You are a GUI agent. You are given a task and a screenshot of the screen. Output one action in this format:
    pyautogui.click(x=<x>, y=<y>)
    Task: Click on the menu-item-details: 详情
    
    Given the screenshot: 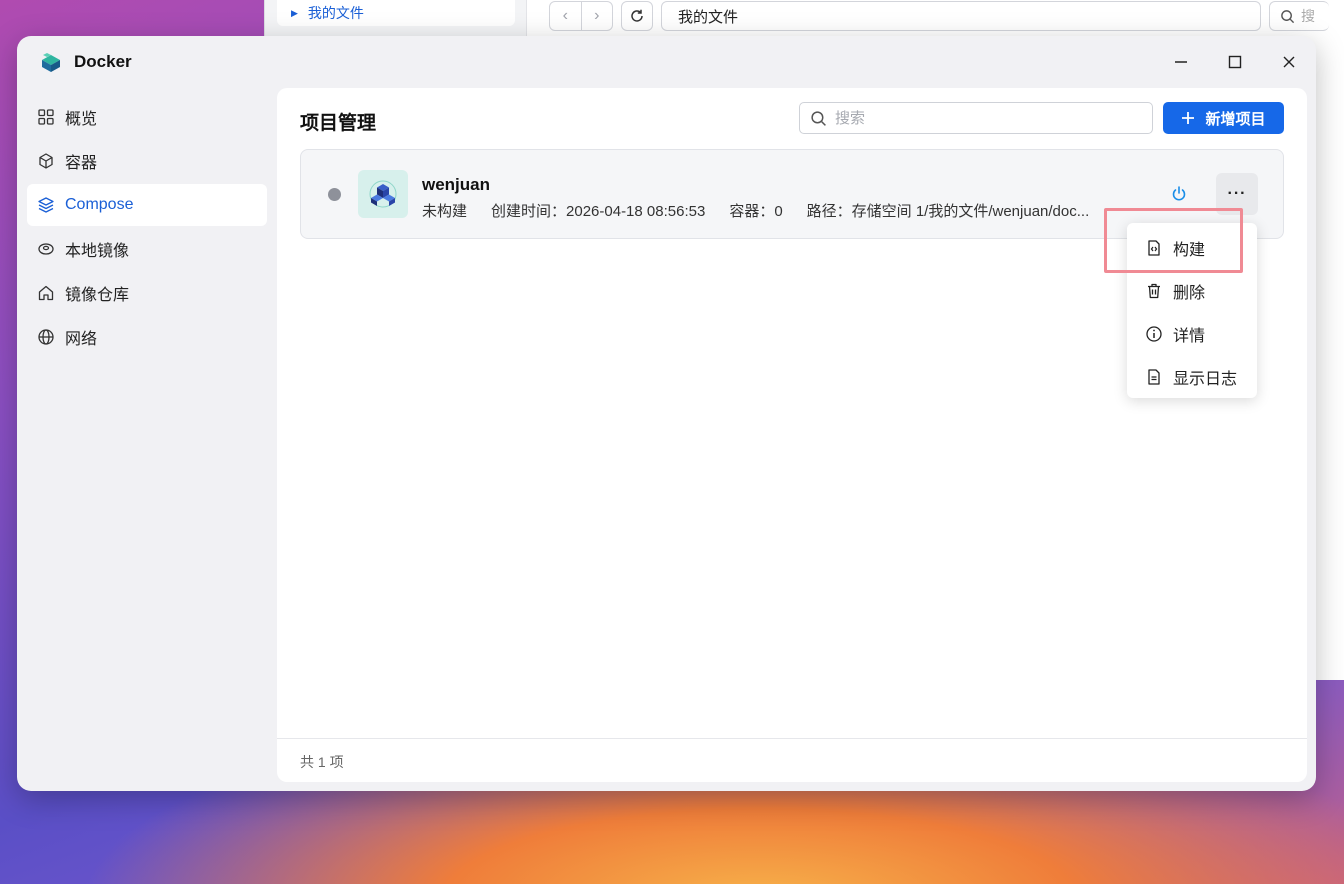 What is the action you would take?
    pyautogui.click(x=1192, y=333)
    